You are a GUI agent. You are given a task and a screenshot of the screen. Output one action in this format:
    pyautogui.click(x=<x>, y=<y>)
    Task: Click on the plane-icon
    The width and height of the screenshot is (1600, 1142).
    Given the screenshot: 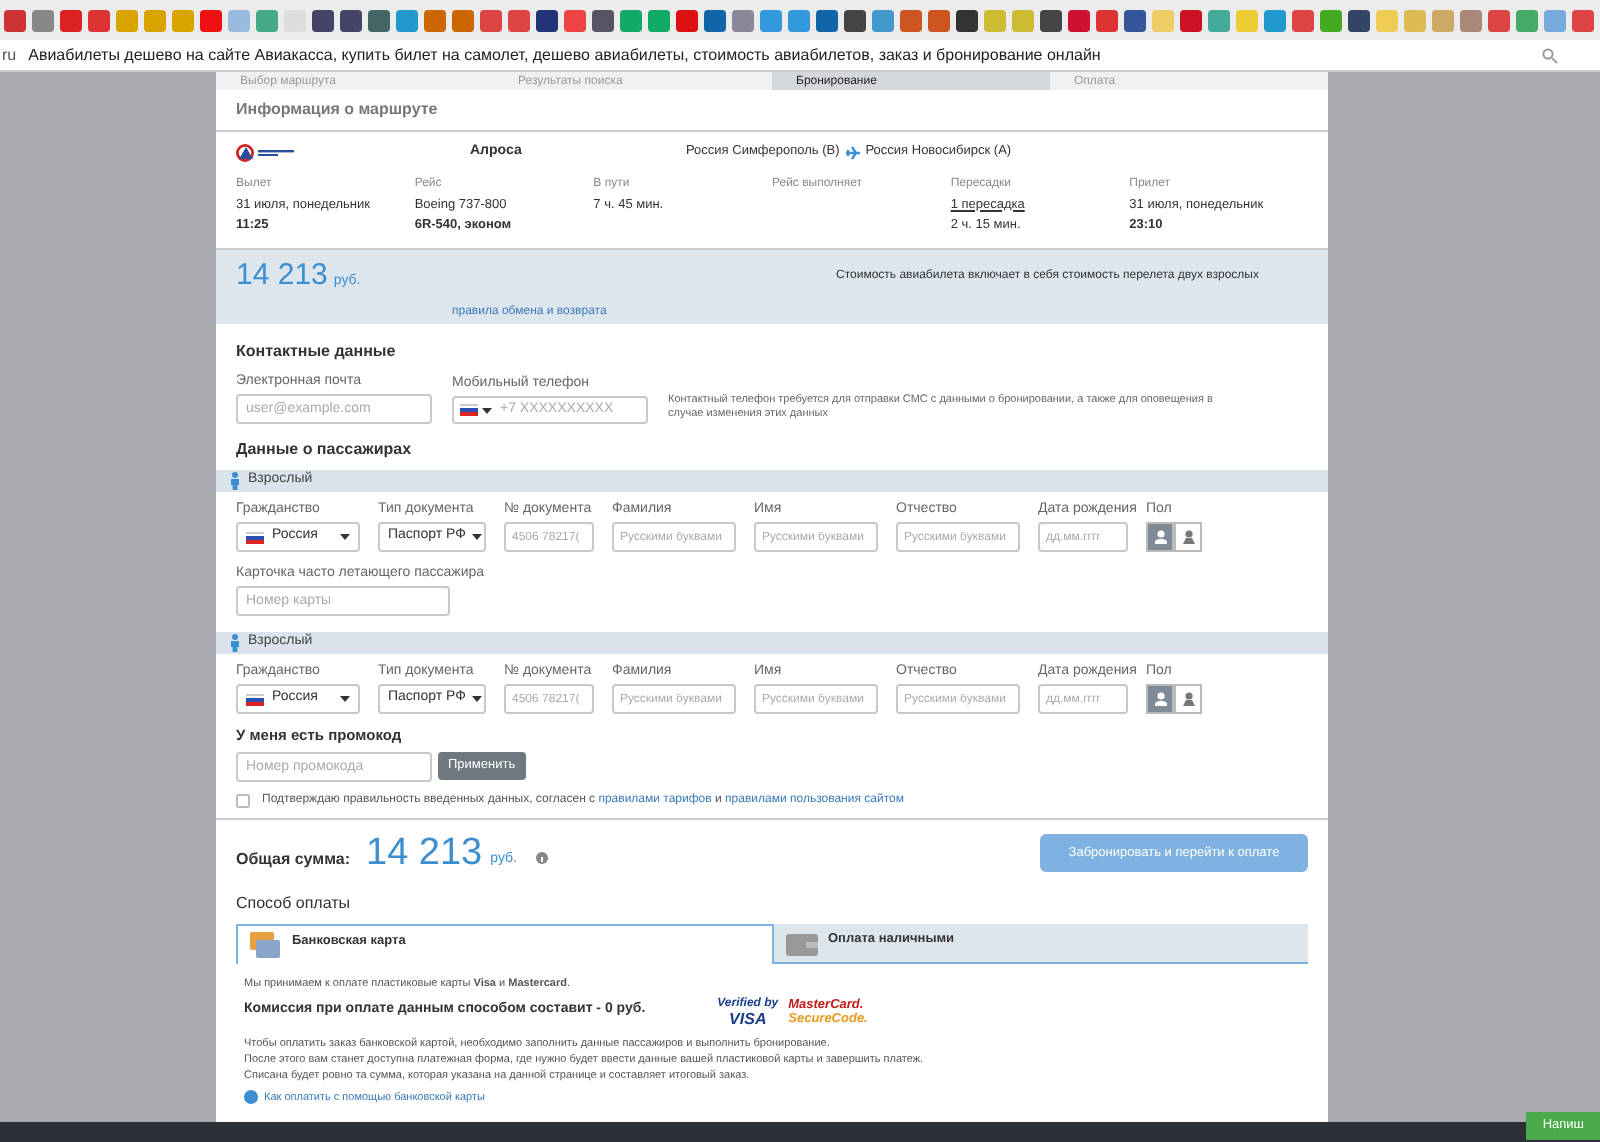 What is the action you would take?
    pyautogui.click(x=852, y=152)
    